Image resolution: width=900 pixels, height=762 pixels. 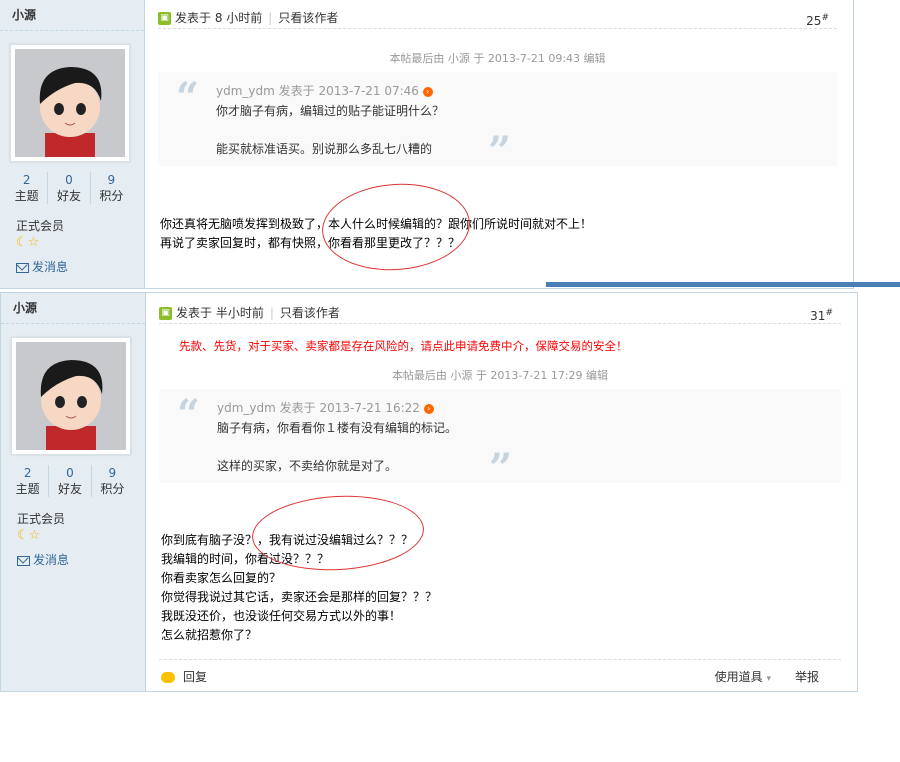 What do you see at coordinates (220, 313) in the screenshot?
I see `posted-time: 发表于 半小时前` at bounding box center [220, 313].